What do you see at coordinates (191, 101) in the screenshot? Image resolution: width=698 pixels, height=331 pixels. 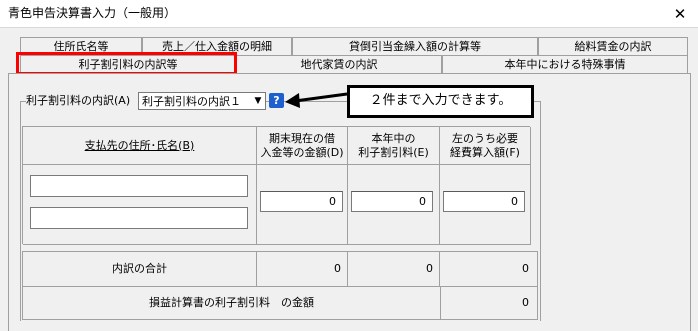 I see `breakdown-select-value: 利子割引料の内訳１` at bounding box center [191, 101].